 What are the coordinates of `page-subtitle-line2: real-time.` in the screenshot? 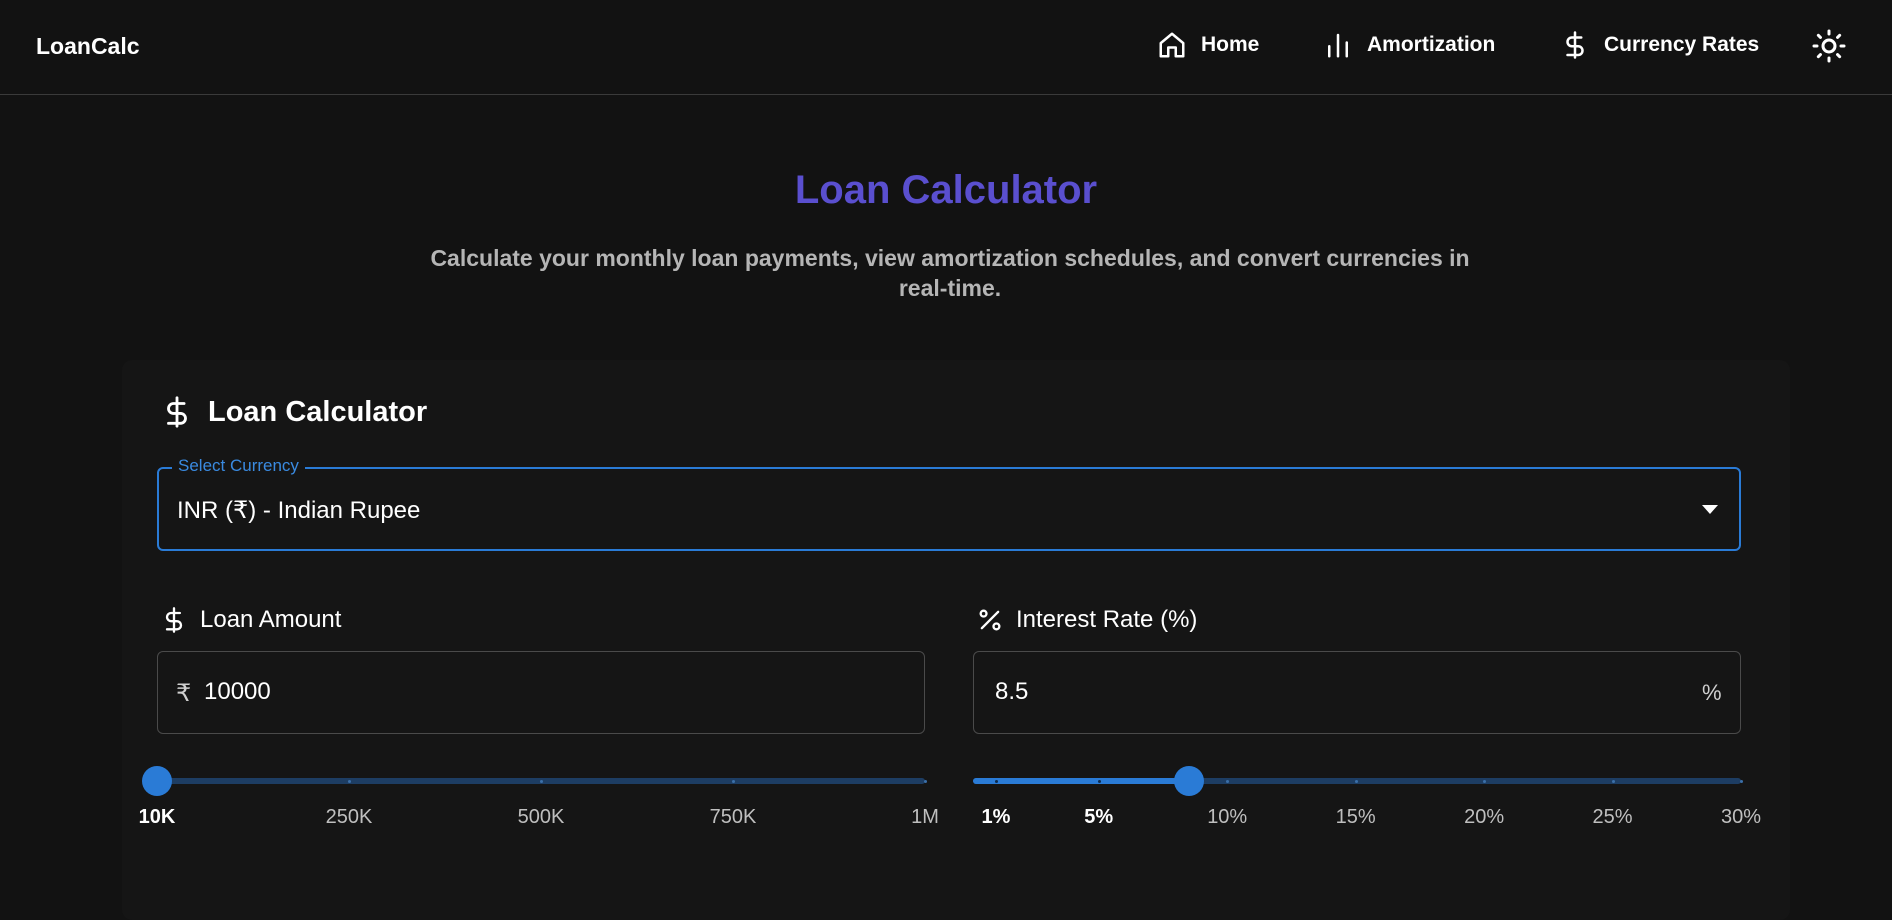 It's located at (950, 288).